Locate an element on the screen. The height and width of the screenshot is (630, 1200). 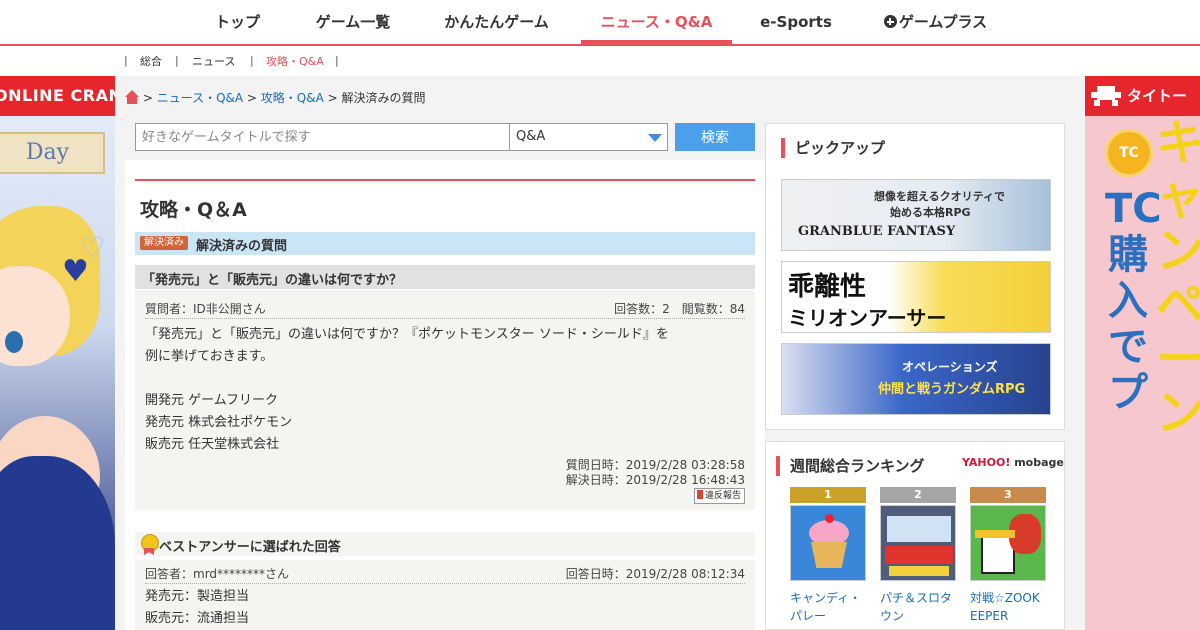
game-thumbnail-zookeeper is located at coordinates (1008, 543).